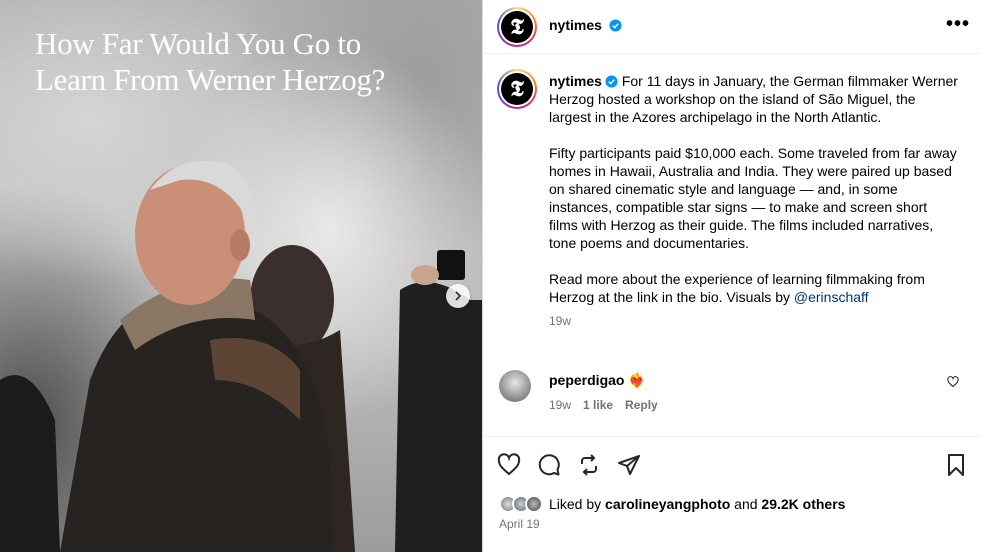 This screenshot has width=981, height=552. I want to click on header-avatar: 𝕿, so click(517, 27).